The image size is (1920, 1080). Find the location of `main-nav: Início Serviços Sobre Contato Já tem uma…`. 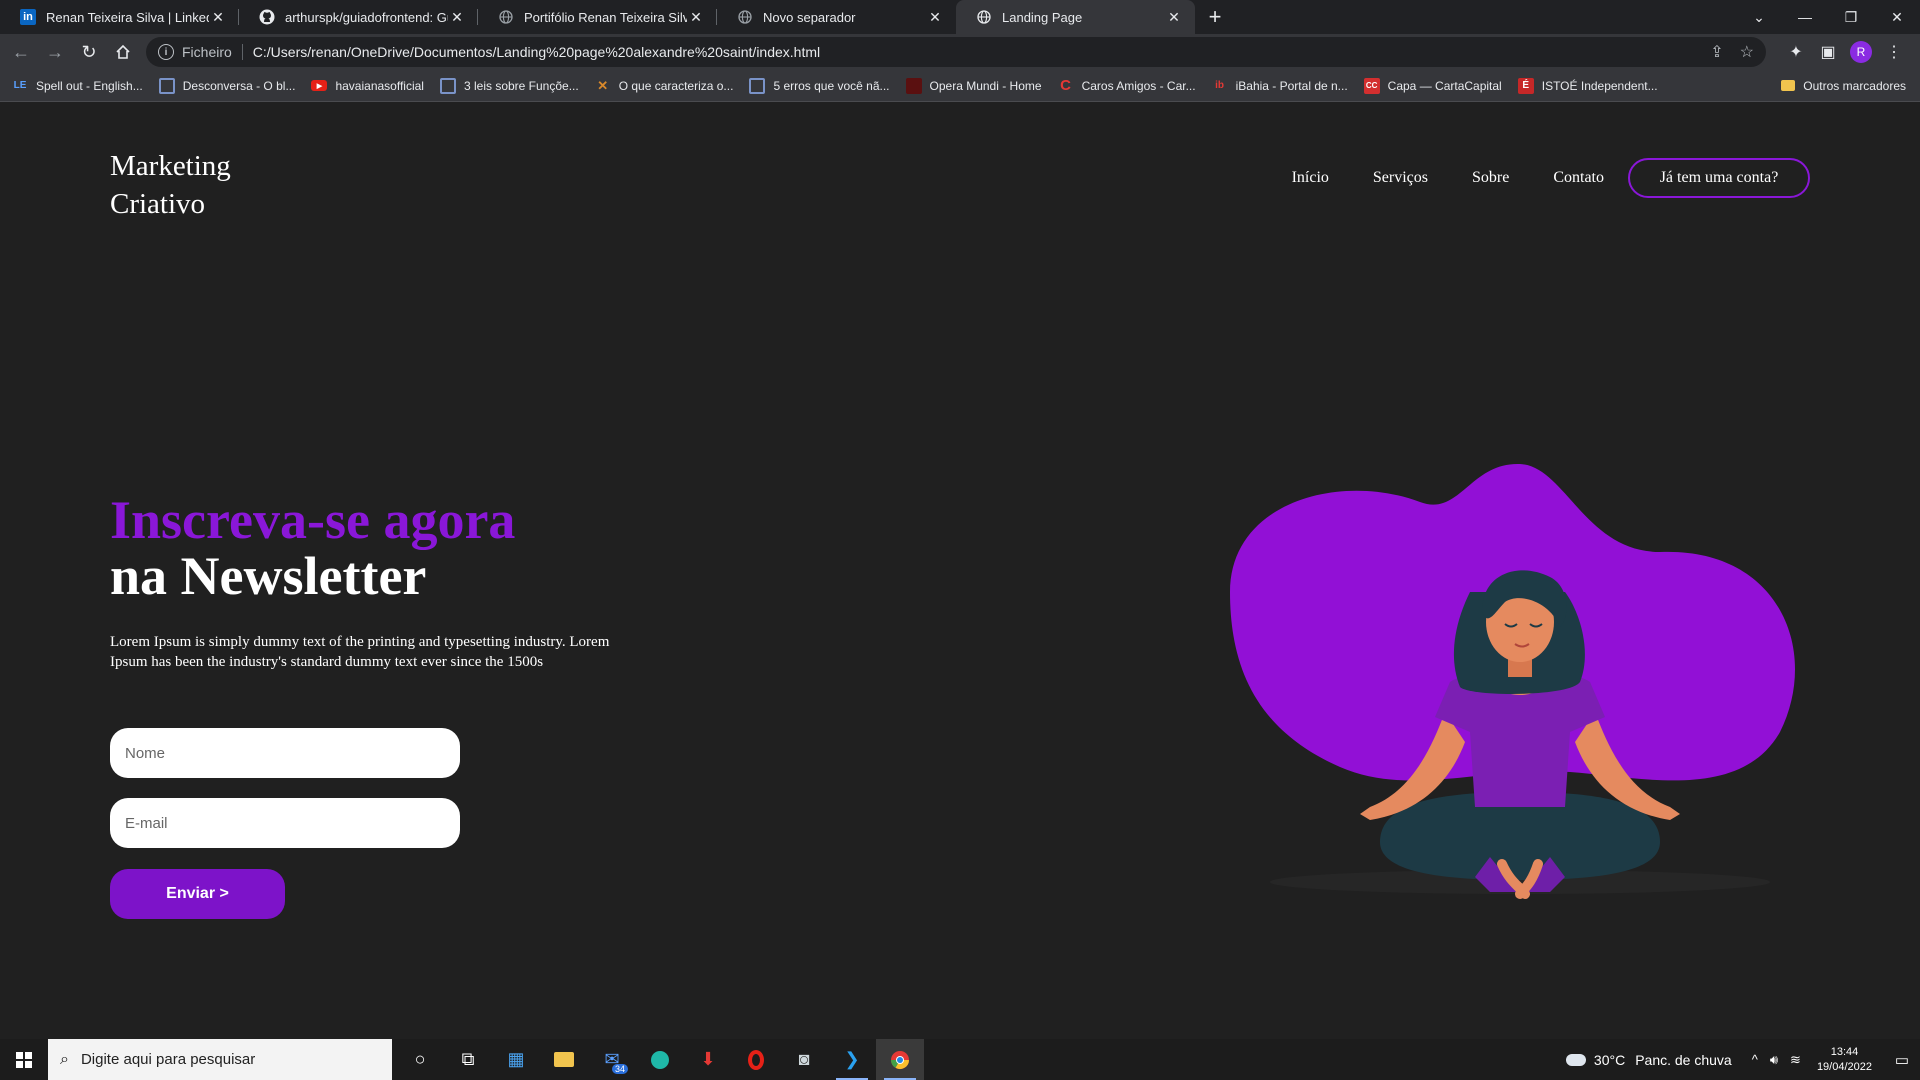

main-nav: Início Serviços Sobre Contato Já tem uma… is located at coordinates (1529, 178).